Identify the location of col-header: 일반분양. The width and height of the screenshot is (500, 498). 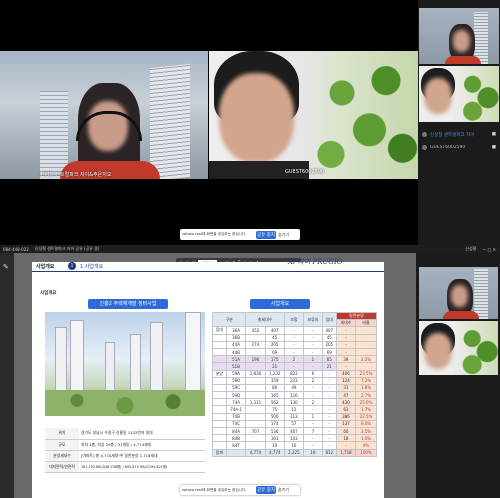
(356, 316).